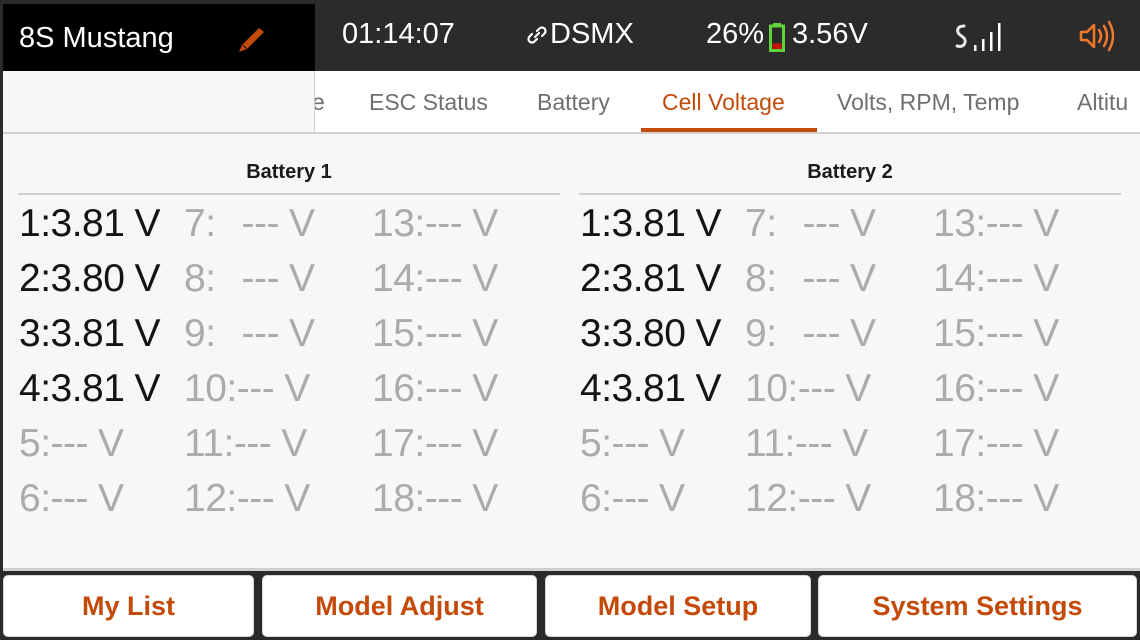 The image size is (1140, 640). I want to click on cell-number: 10:, so click(771, 388).